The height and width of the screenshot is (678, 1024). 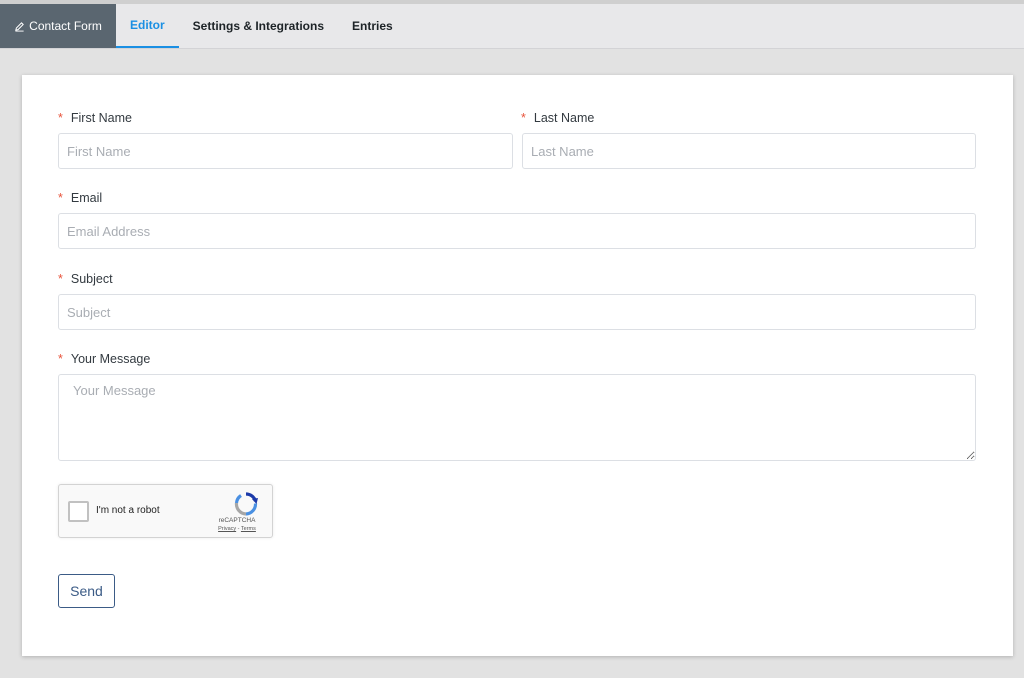 What do you see at coordinates (237, 520) in the screenshot?
I see `recaptcha-brand: reCAPTCHA` at bounding box center [237, 520].